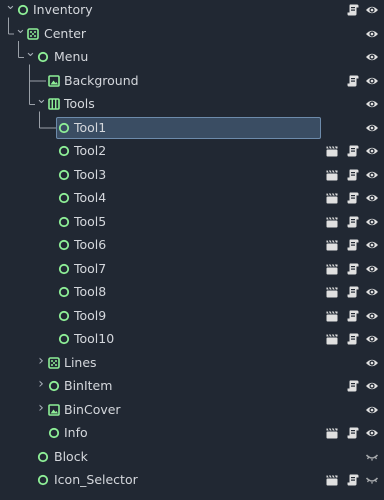 Image resolution: width=384 pixels, height=500 pixels. I want to click on tree-row-tool8: Tool8, so click(192, 293).